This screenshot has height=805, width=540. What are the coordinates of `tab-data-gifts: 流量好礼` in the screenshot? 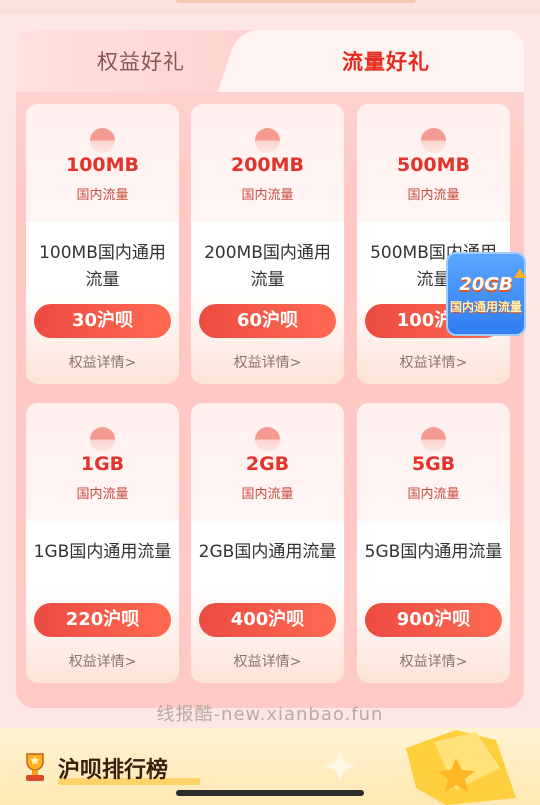 It's located at (386, 61).